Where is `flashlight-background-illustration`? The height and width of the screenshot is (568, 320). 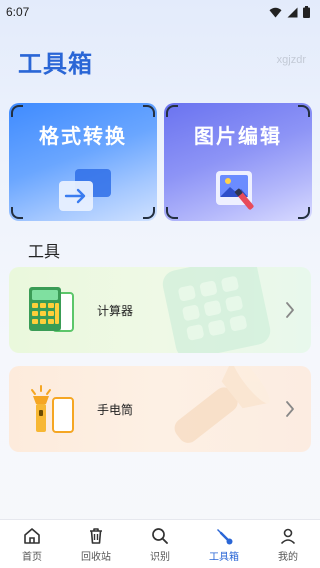
flashlight-background-illustration is located at coordinates (222, 404).